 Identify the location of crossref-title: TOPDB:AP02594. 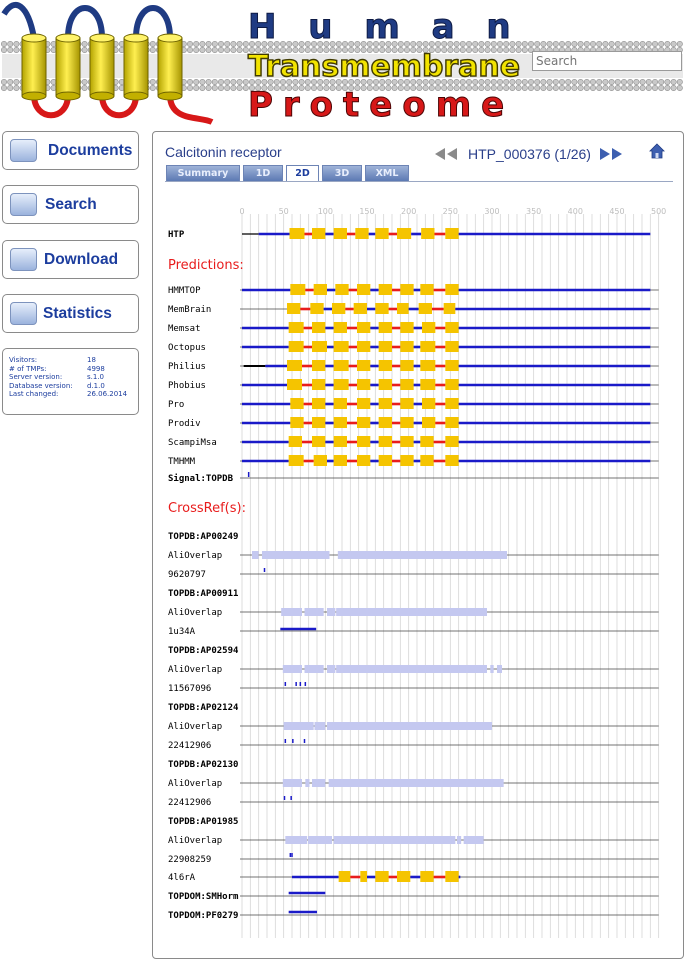
(203, 651).